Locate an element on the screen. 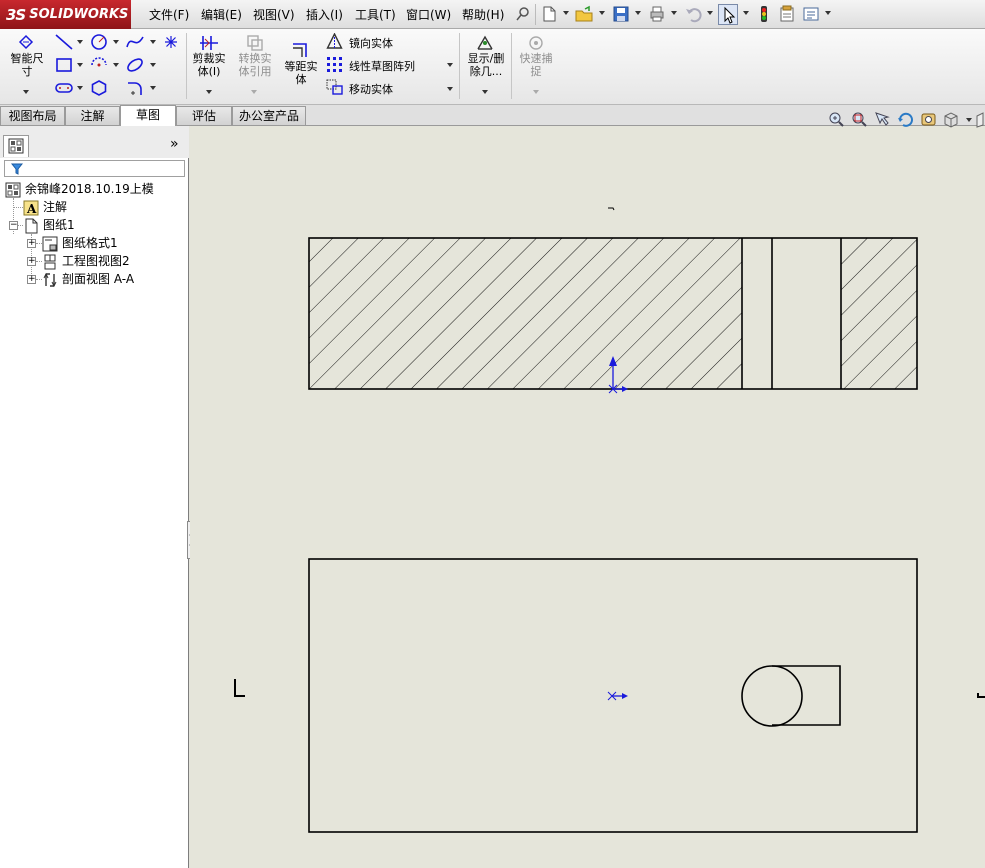  tree-filter-input is located at coordinates (94, 168).